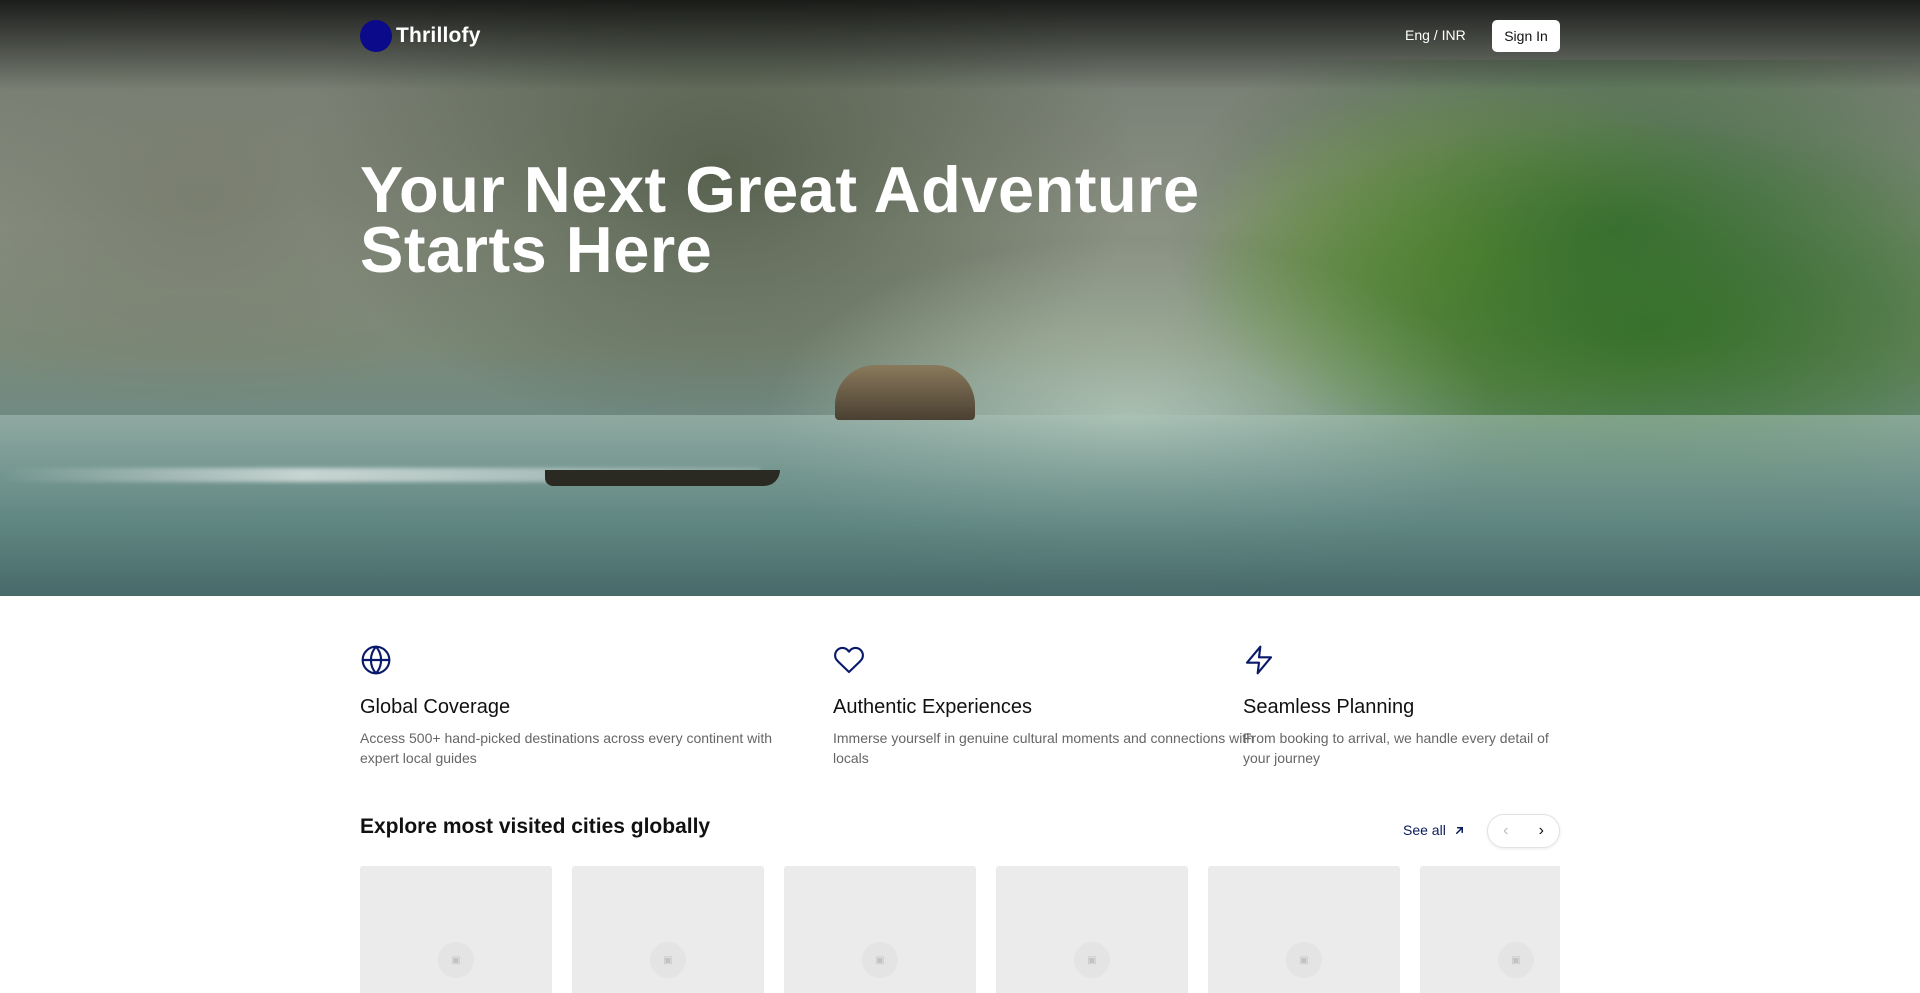  I want to click on hero-title-line-2: Starts Here, so click(536, 249).